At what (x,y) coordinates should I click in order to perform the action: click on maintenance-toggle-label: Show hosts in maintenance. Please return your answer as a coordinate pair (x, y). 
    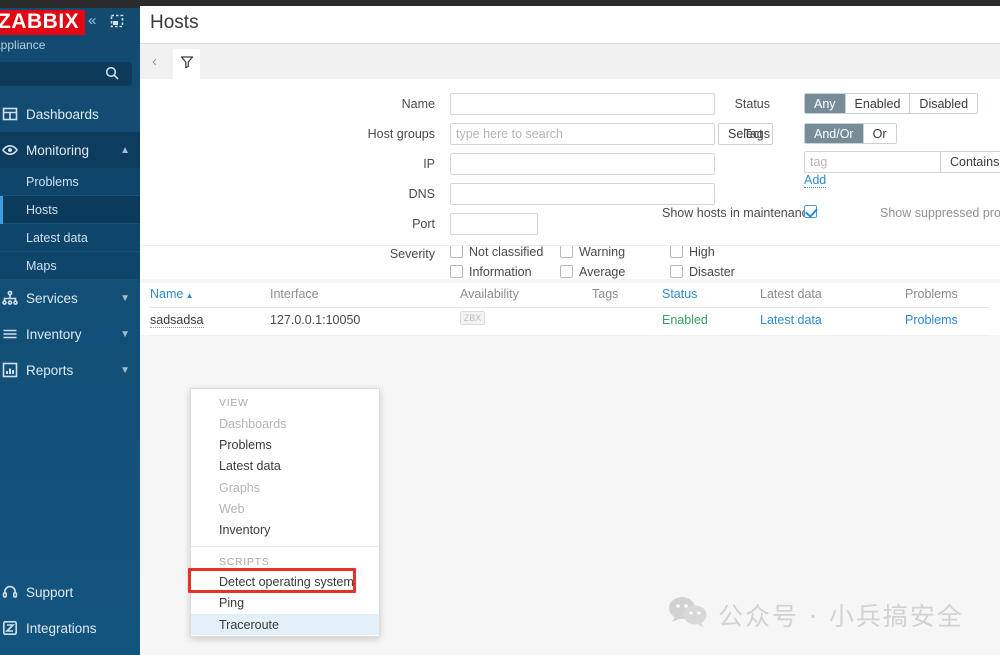
    Looking at the image, I should click on (738, 213).